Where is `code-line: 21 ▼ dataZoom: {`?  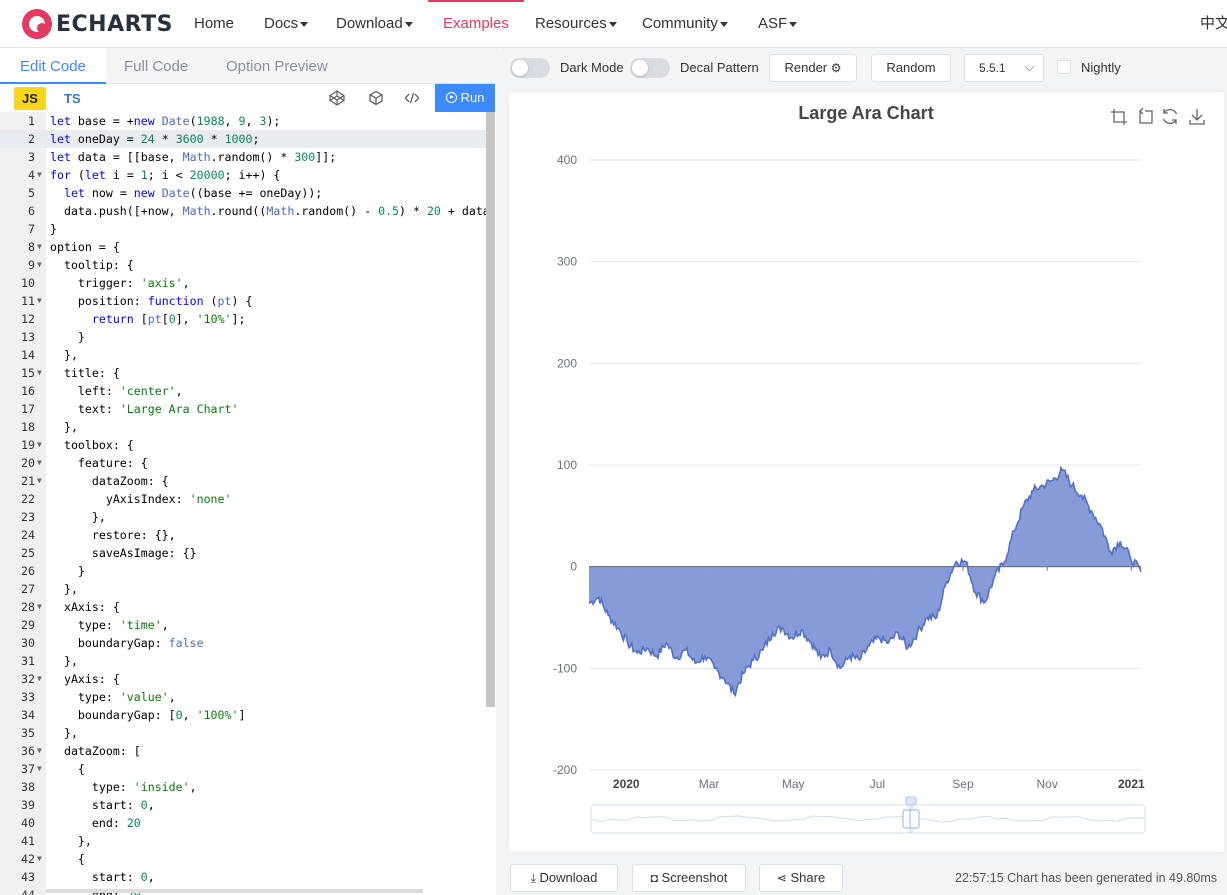 code-line: 21 ▼ dataZoom: { is located at coordinates (243, 481).